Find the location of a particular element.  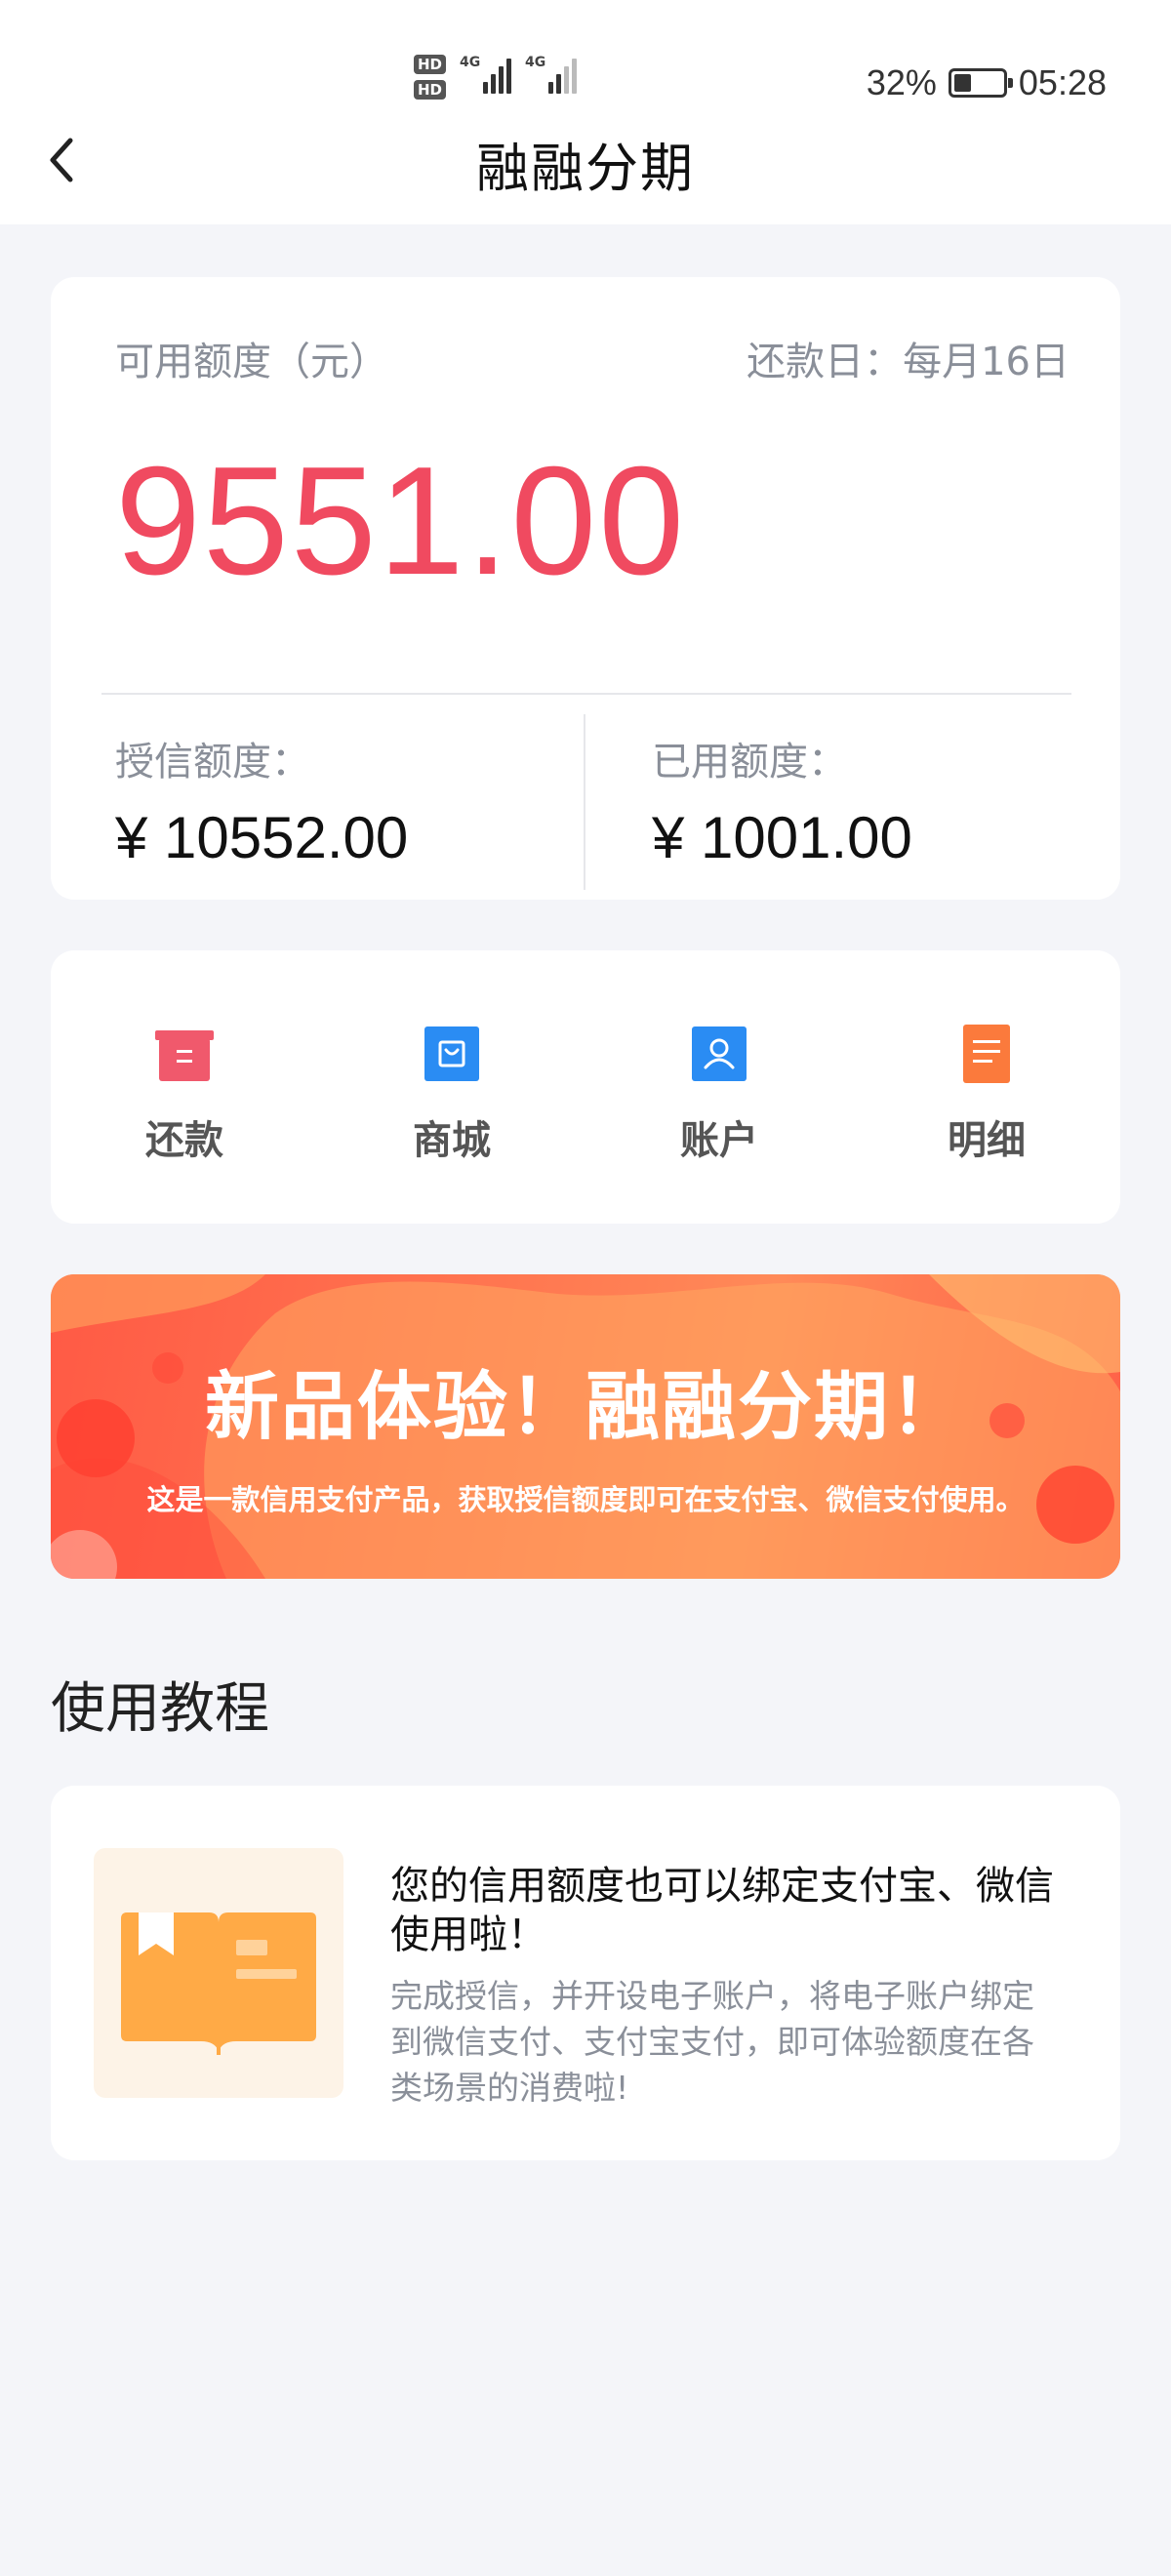

divider is located at coordinates (586, 694).